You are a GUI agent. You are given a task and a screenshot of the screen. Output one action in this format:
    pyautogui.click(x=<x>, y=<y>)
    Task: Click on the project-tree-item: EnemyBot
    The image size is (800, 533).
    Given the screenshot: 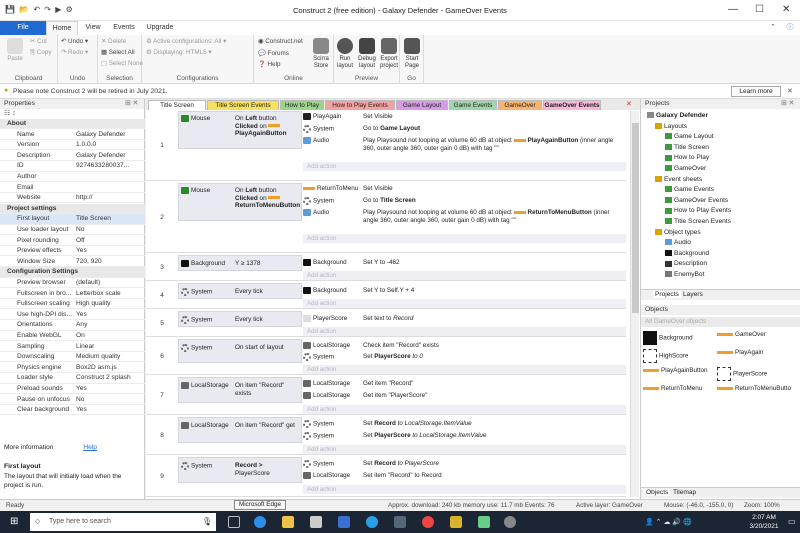 What is the action you would take?
    pyautogui.click(x=684, y=275)
    